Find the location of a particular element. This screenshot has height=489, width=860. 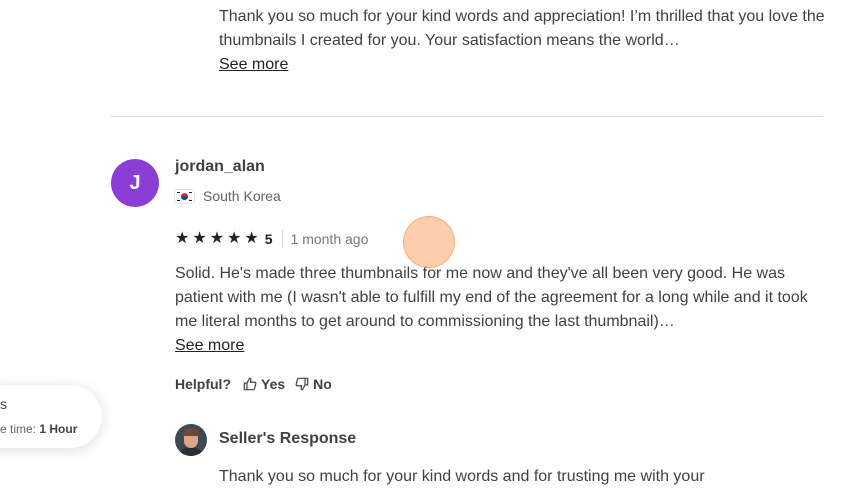

reviewer-country: South Korea is located at coordinates (228, 196).